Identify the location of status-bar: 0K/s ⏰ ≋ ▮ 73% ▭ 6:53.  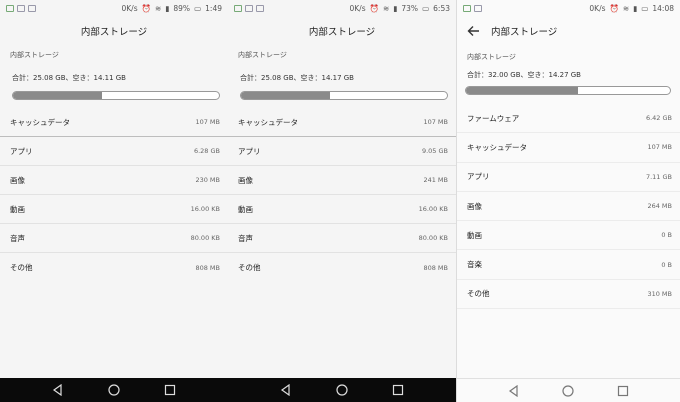
(342, 8).